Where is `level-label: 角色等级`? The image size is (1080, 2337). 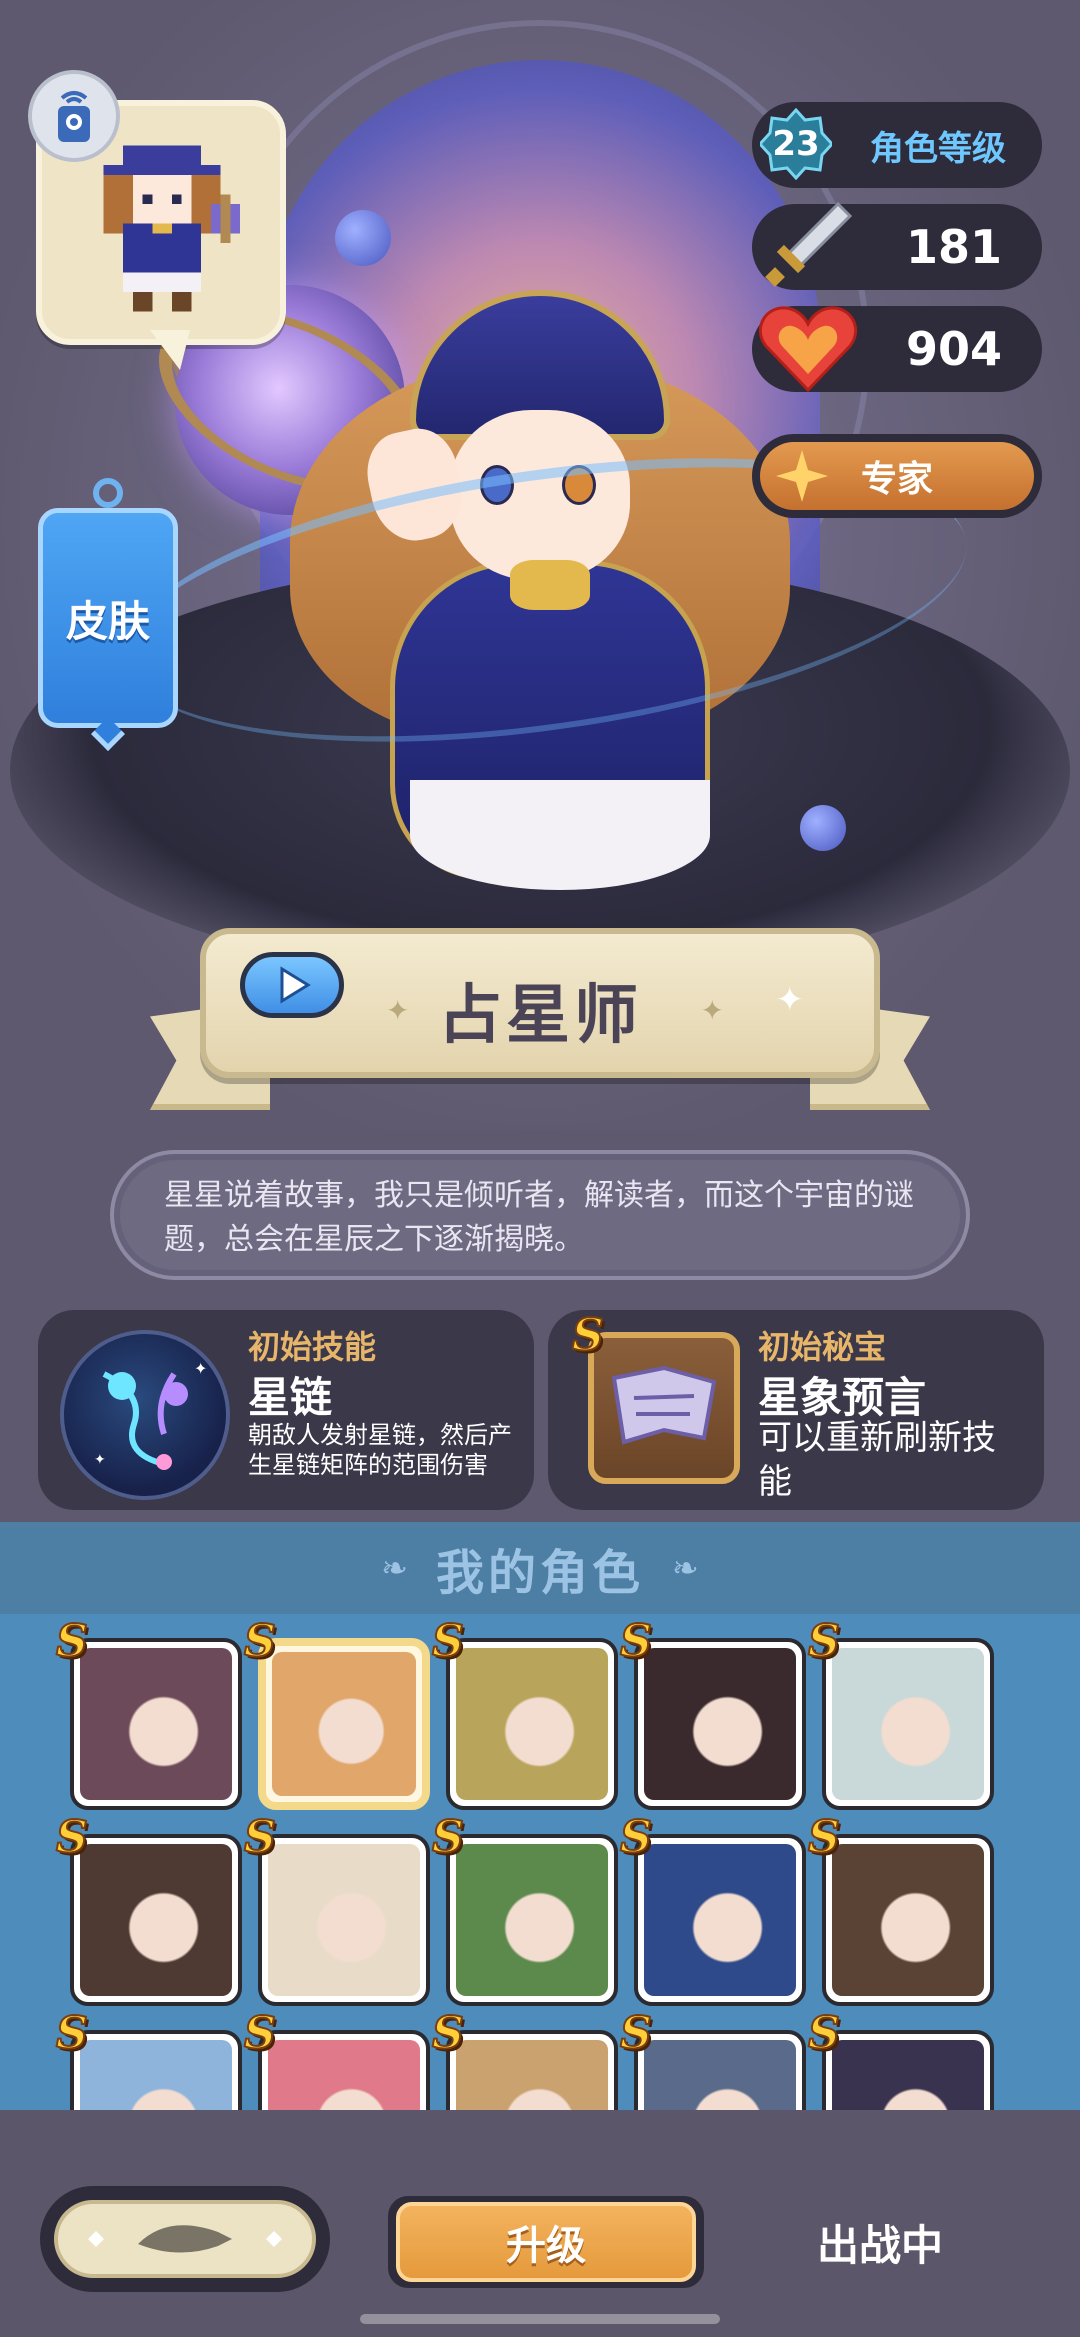
level-label: 角色等级 is located at coordinates (938, 148).